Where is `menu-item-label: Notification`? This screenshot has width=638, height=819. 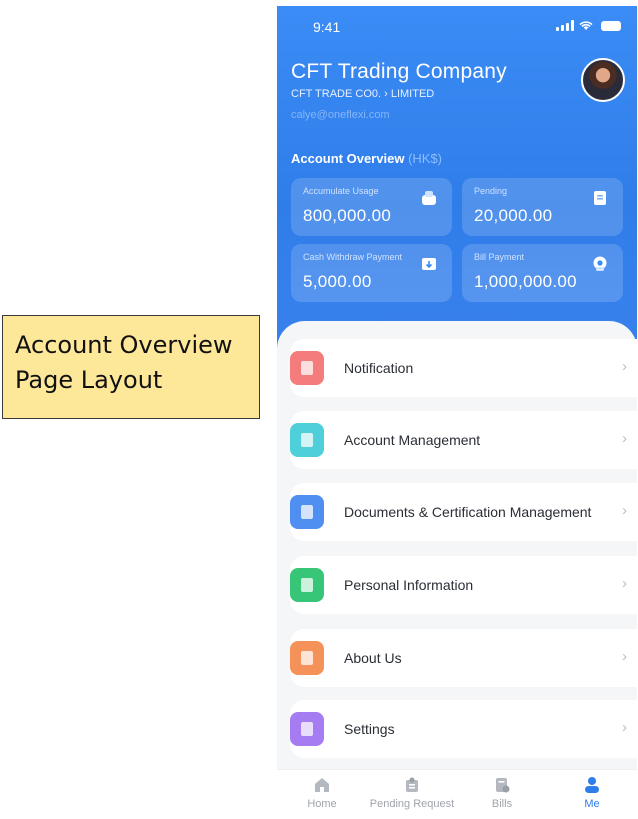
menu-item-label: Notification is located at coordinates (379, 368).